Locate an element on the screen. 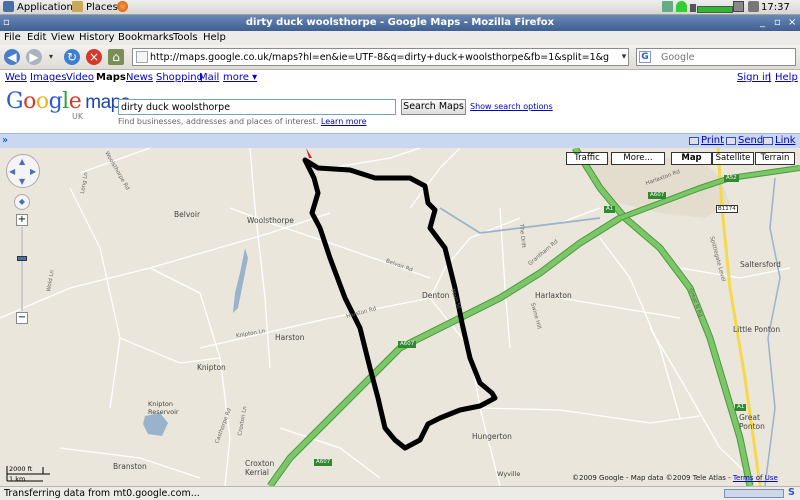 This screenshot has width=800, height=500. show-search-options-link: Show search options is located at coordinates (511, 106).